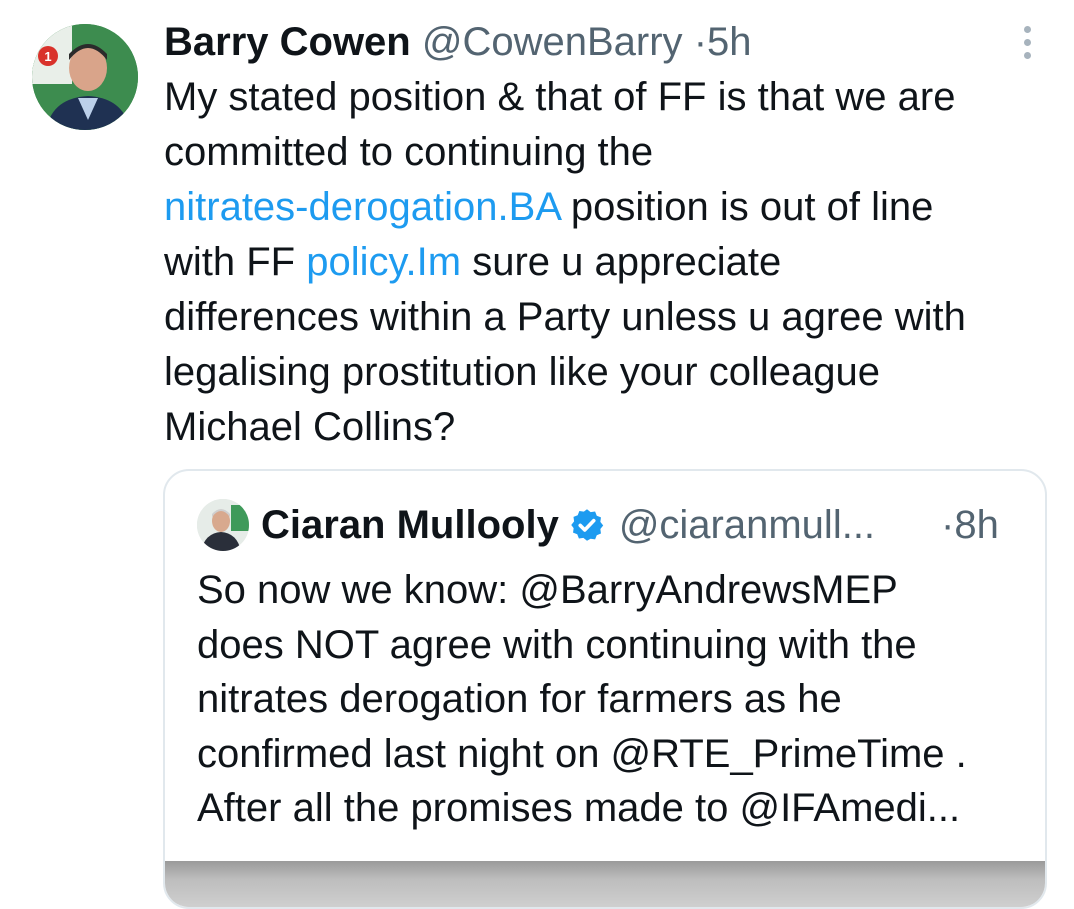 Image resolution: width=1074 pixels, height=909 pixels. I want to click on author-name: Barry Cowen, so click(287, 42).